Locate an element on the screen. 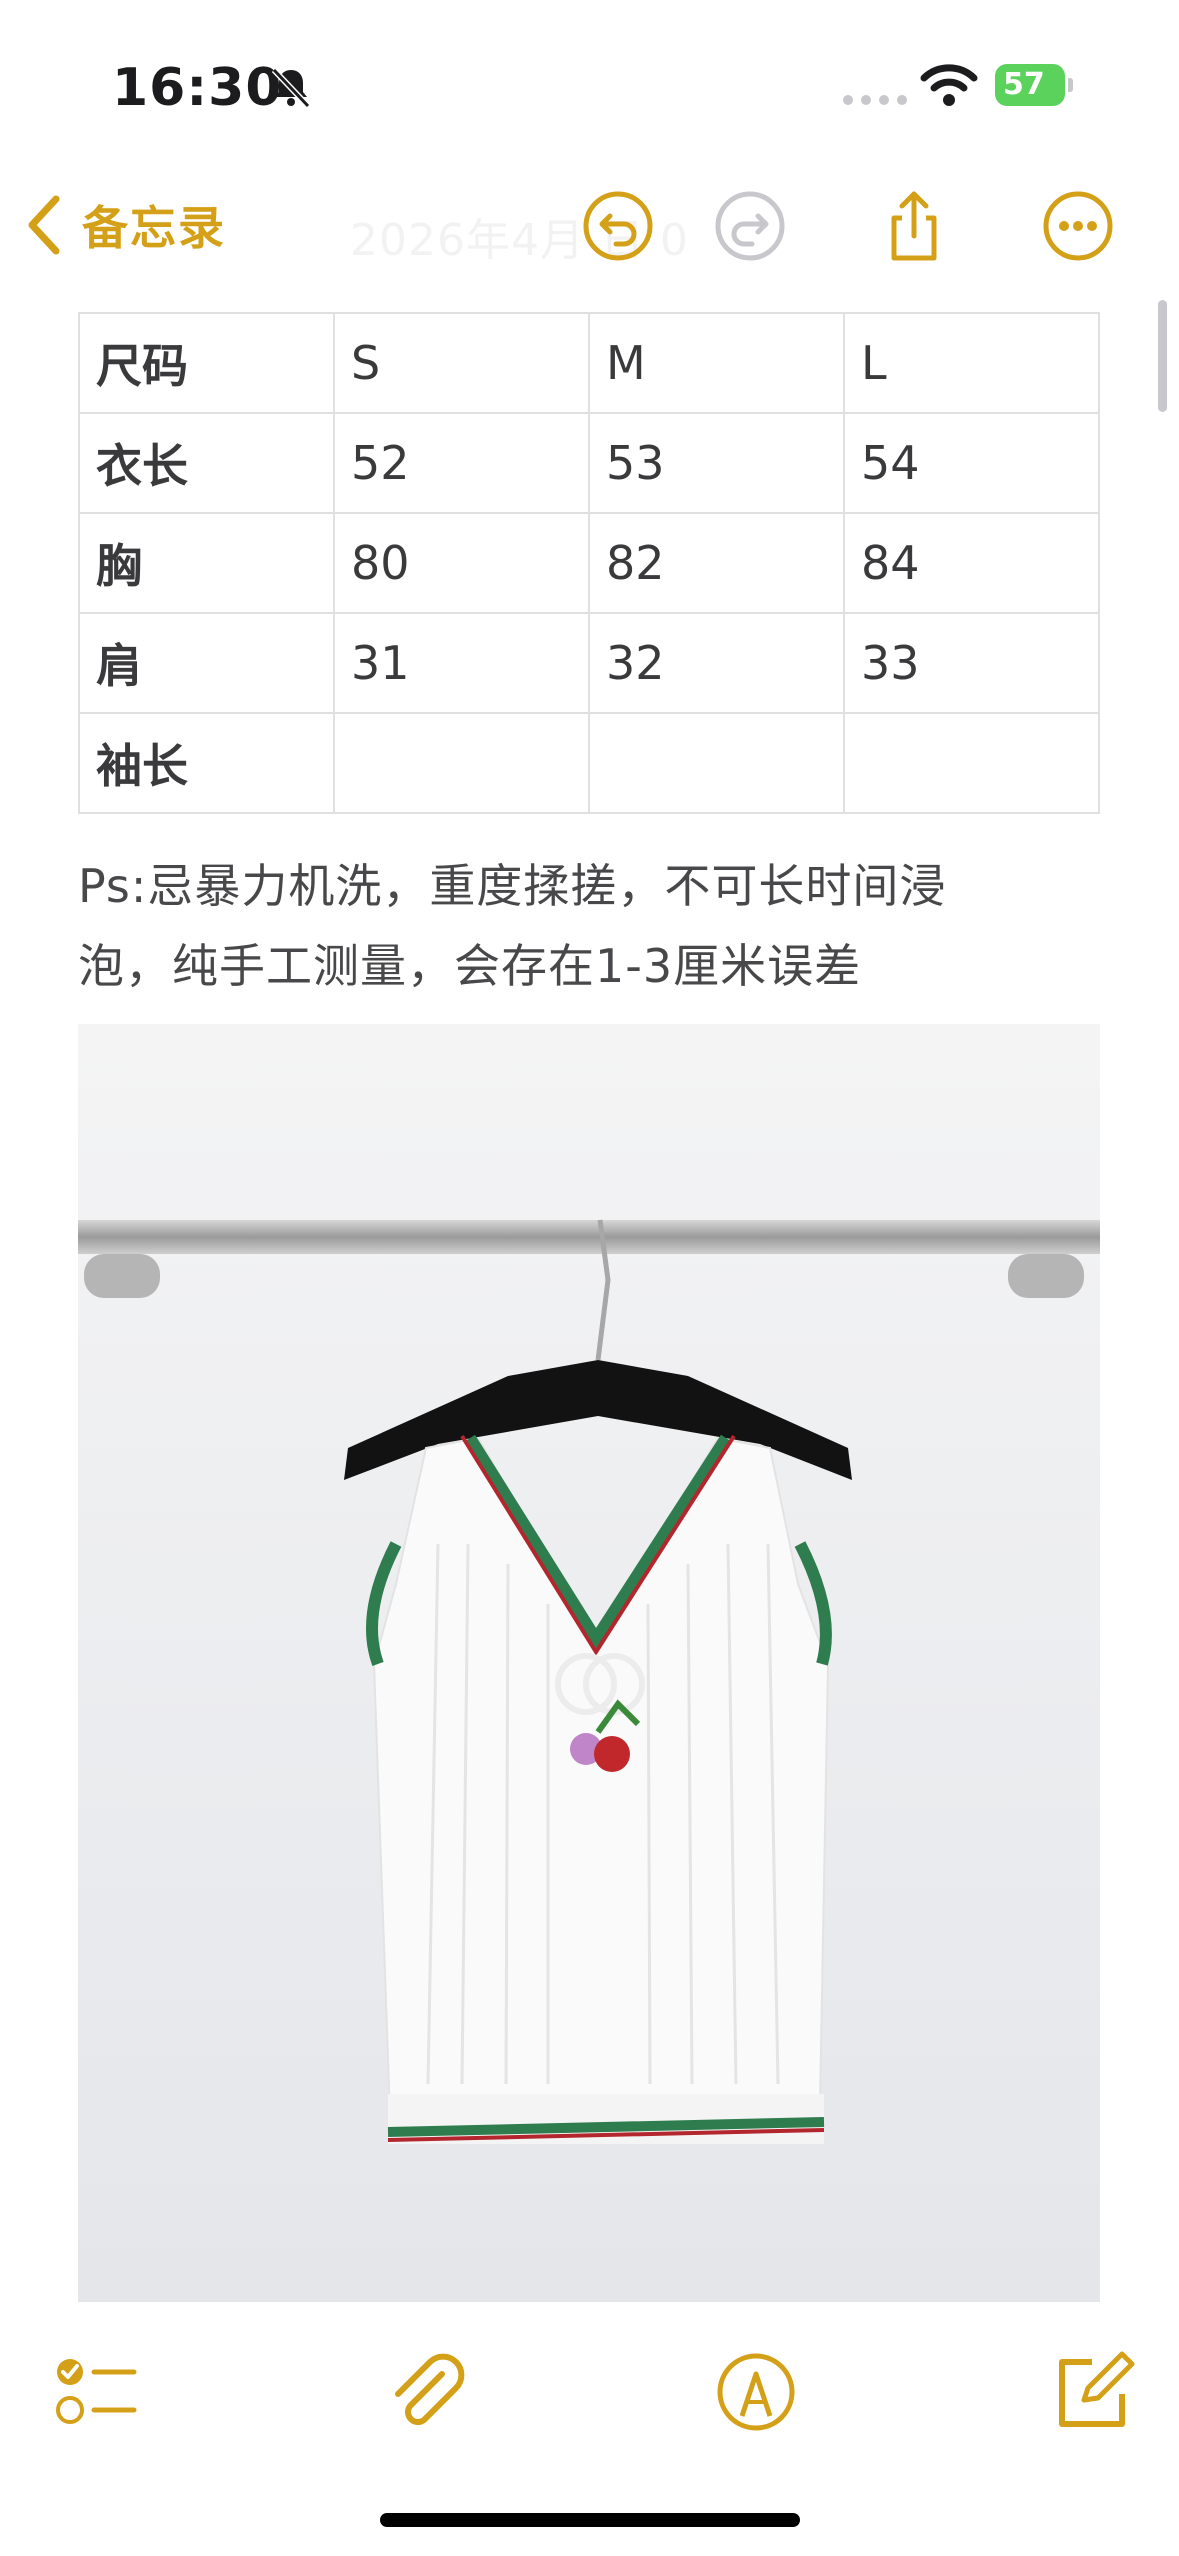 This screenshot has height=2556, width=1179. table-cell: 54 is located at coordinates (971, 463).